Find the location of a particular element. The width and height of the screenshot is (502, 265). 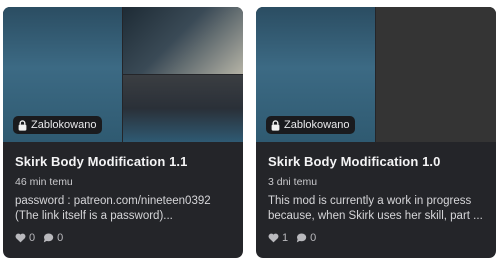

like-button: 1 is located at coordinates (278, 238).